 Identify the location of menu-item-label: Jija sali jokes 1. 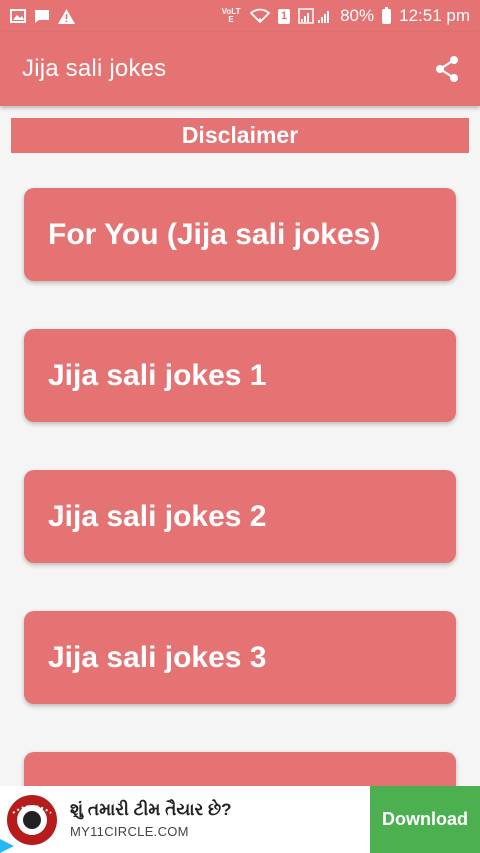
(157, 375).